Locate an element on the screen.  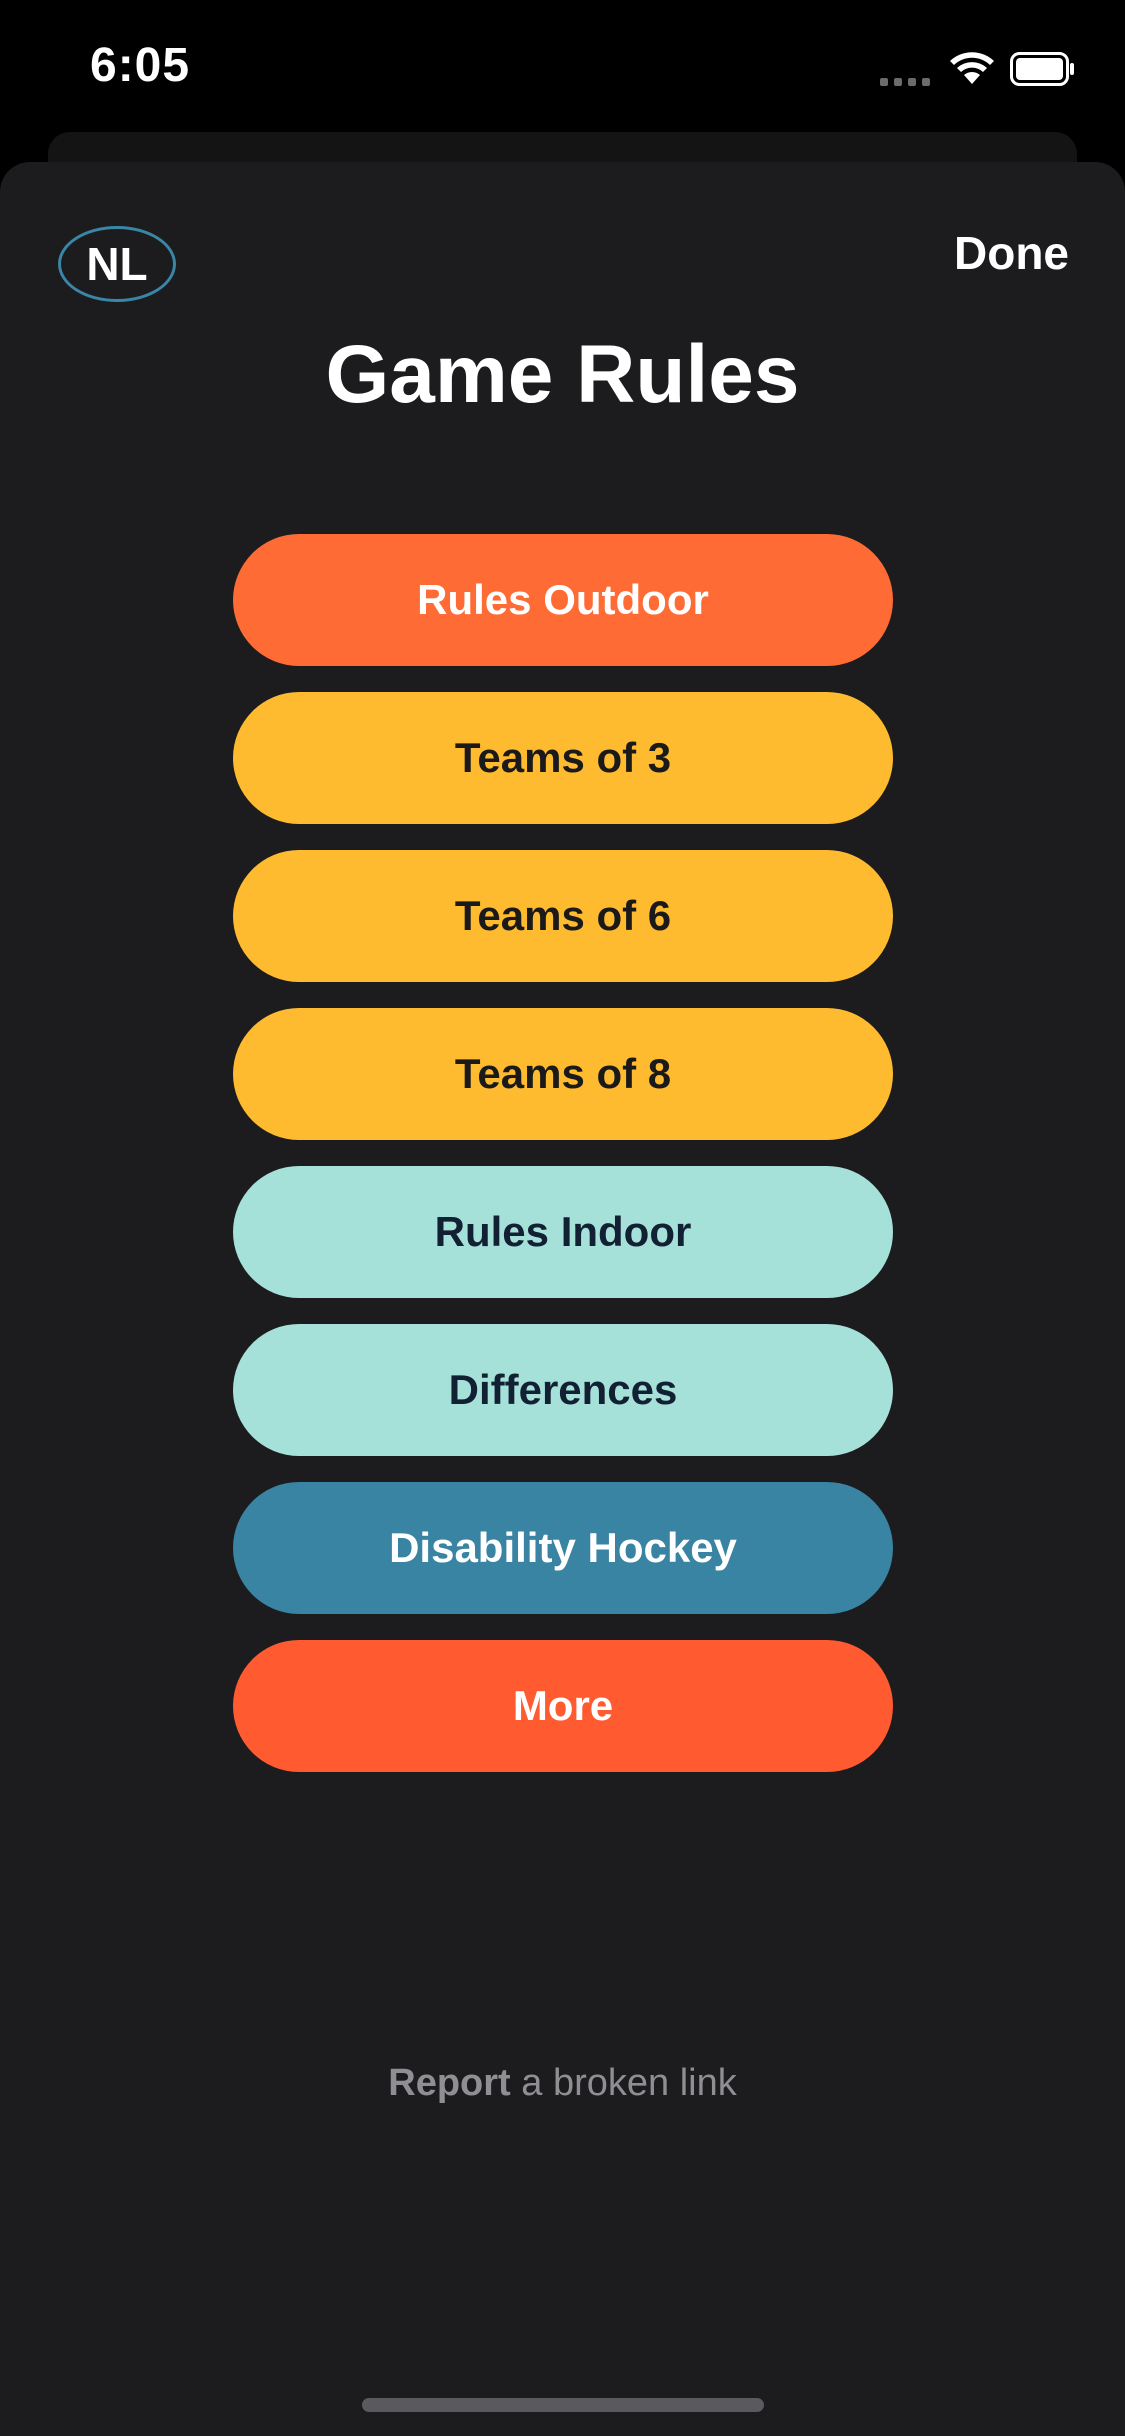
report-link-text: a broken link is located at coordinates (623, 2083).